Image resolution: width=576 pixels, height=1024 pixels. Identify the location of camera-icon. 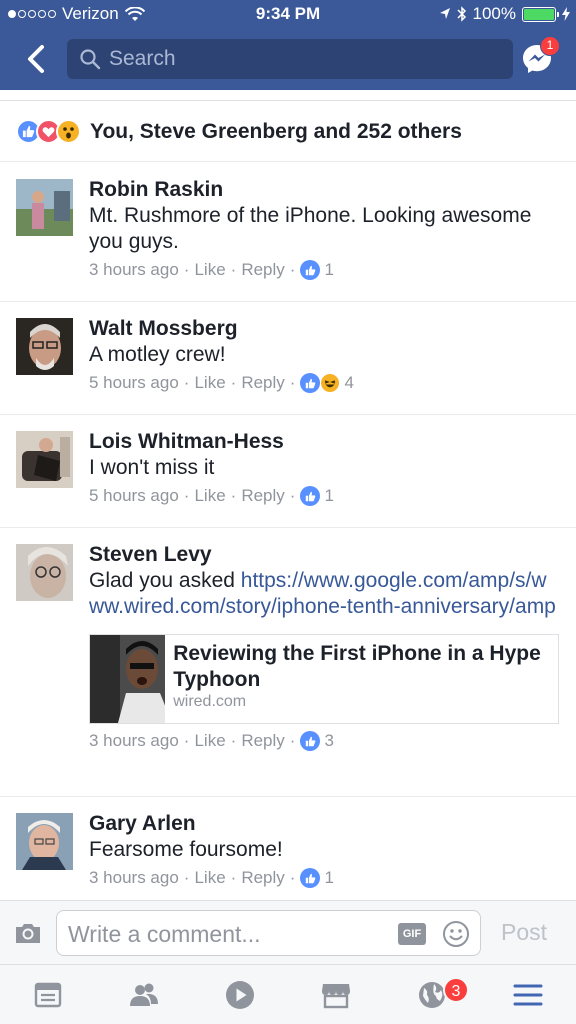
(28, 933).